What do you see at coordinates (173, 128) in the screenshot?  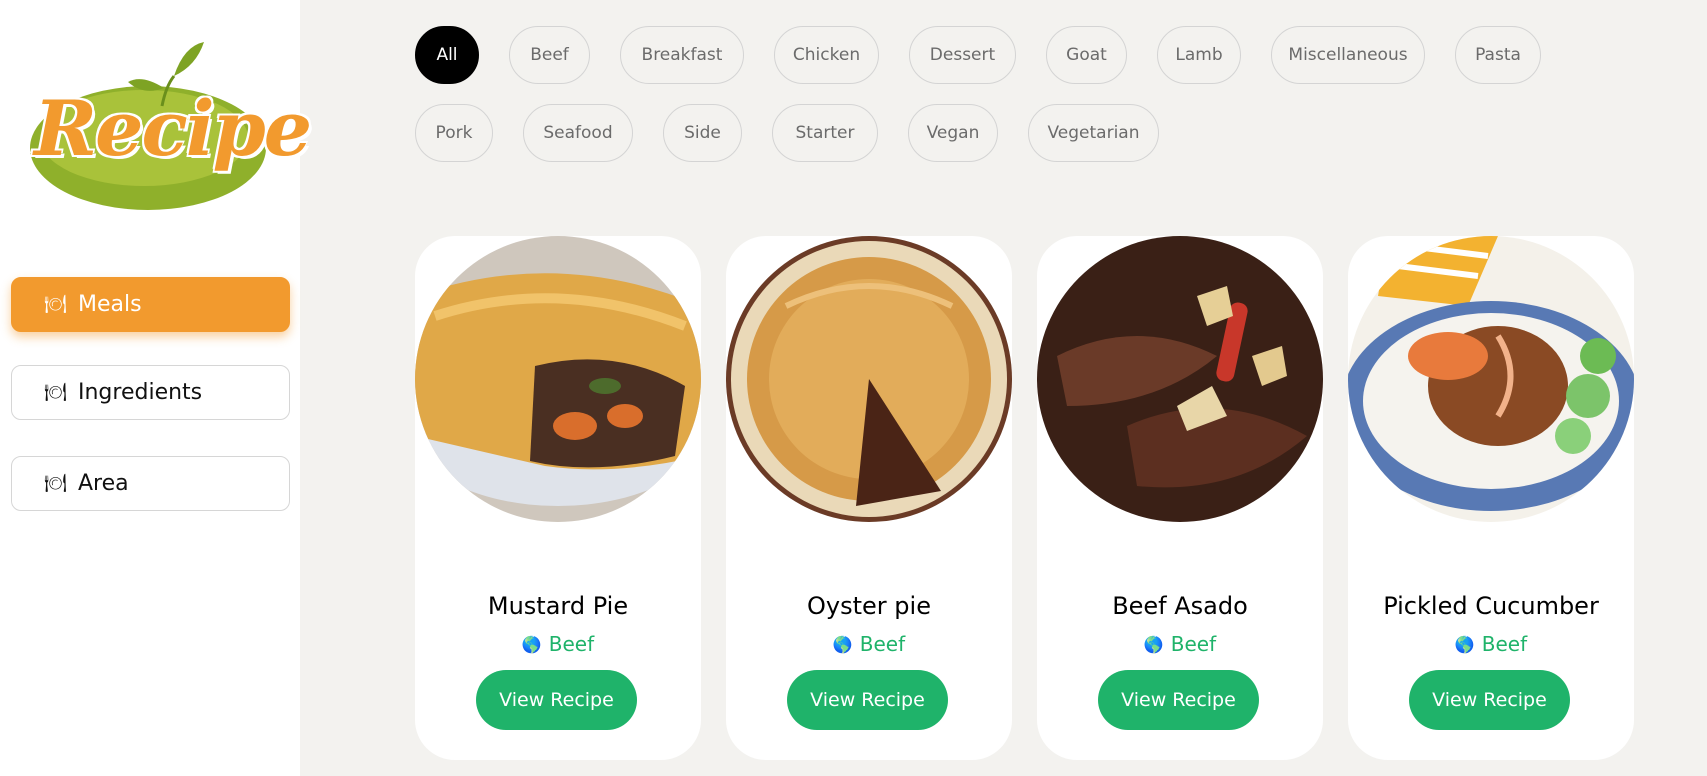 I see `logo-text: Recipe` at bounding box center [173, 128].